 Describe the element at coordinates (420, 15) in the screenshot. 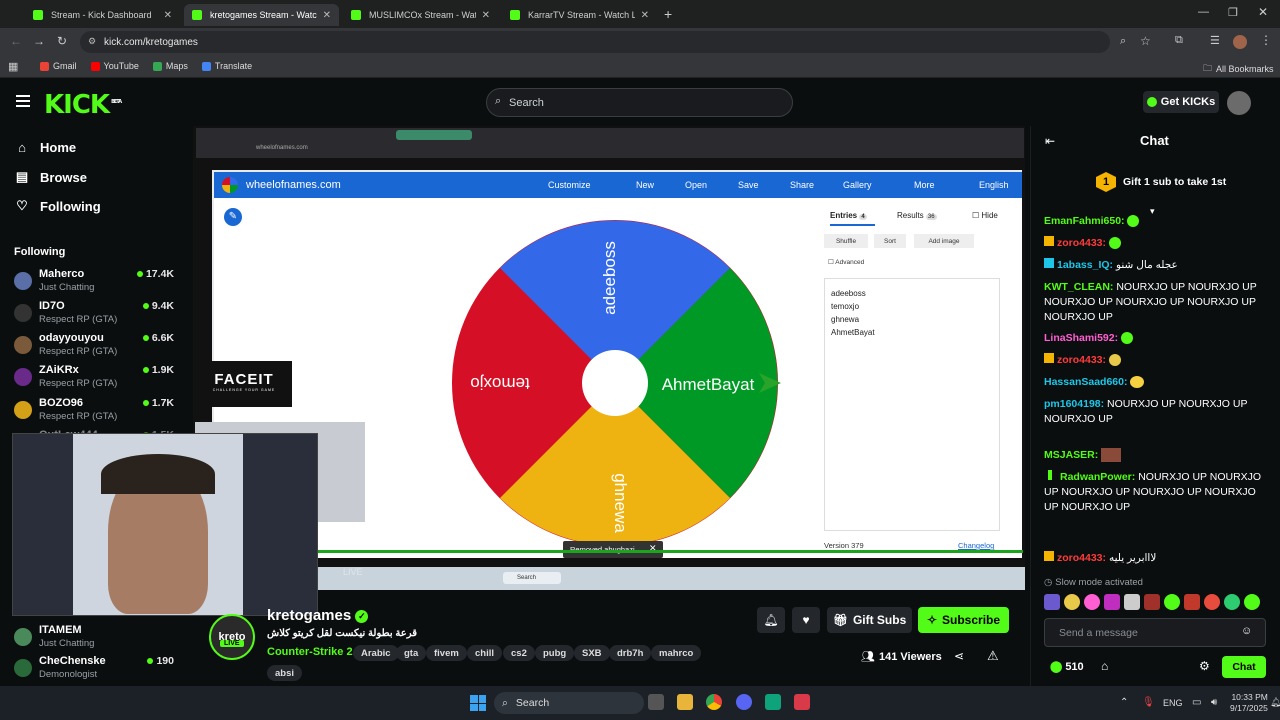

I see `tab-muslimcox: MUSLIMCOx Stream - Watch Live ✕` at that location.